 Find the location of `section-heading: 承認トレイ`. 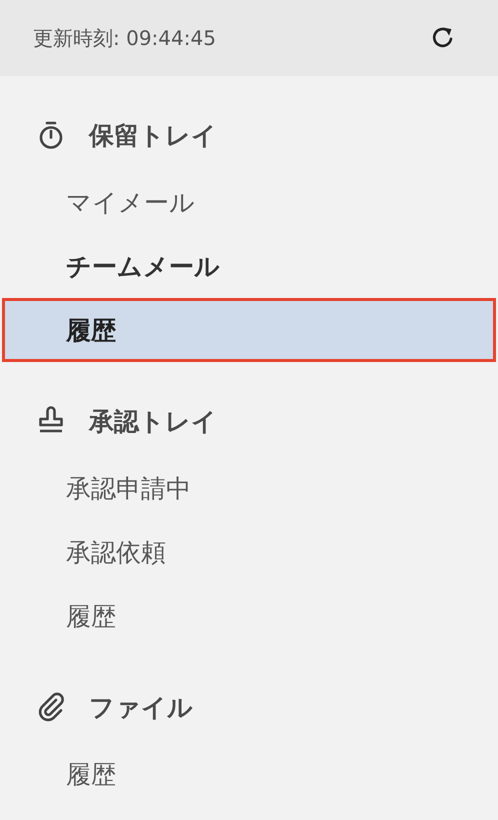

section-heading: 承認トレイ is located at coordinates (153, 422).